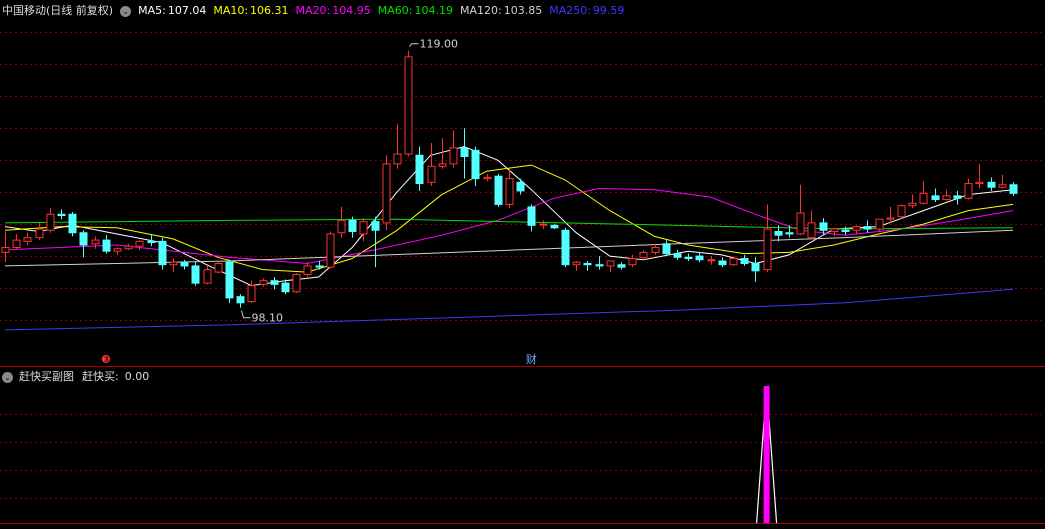 Image resolution: width=1045 pixels, height=529 pixels. Describe the element at coordinates (509, 309) in the screenshot. I see `ma-line-ma250` at that location.